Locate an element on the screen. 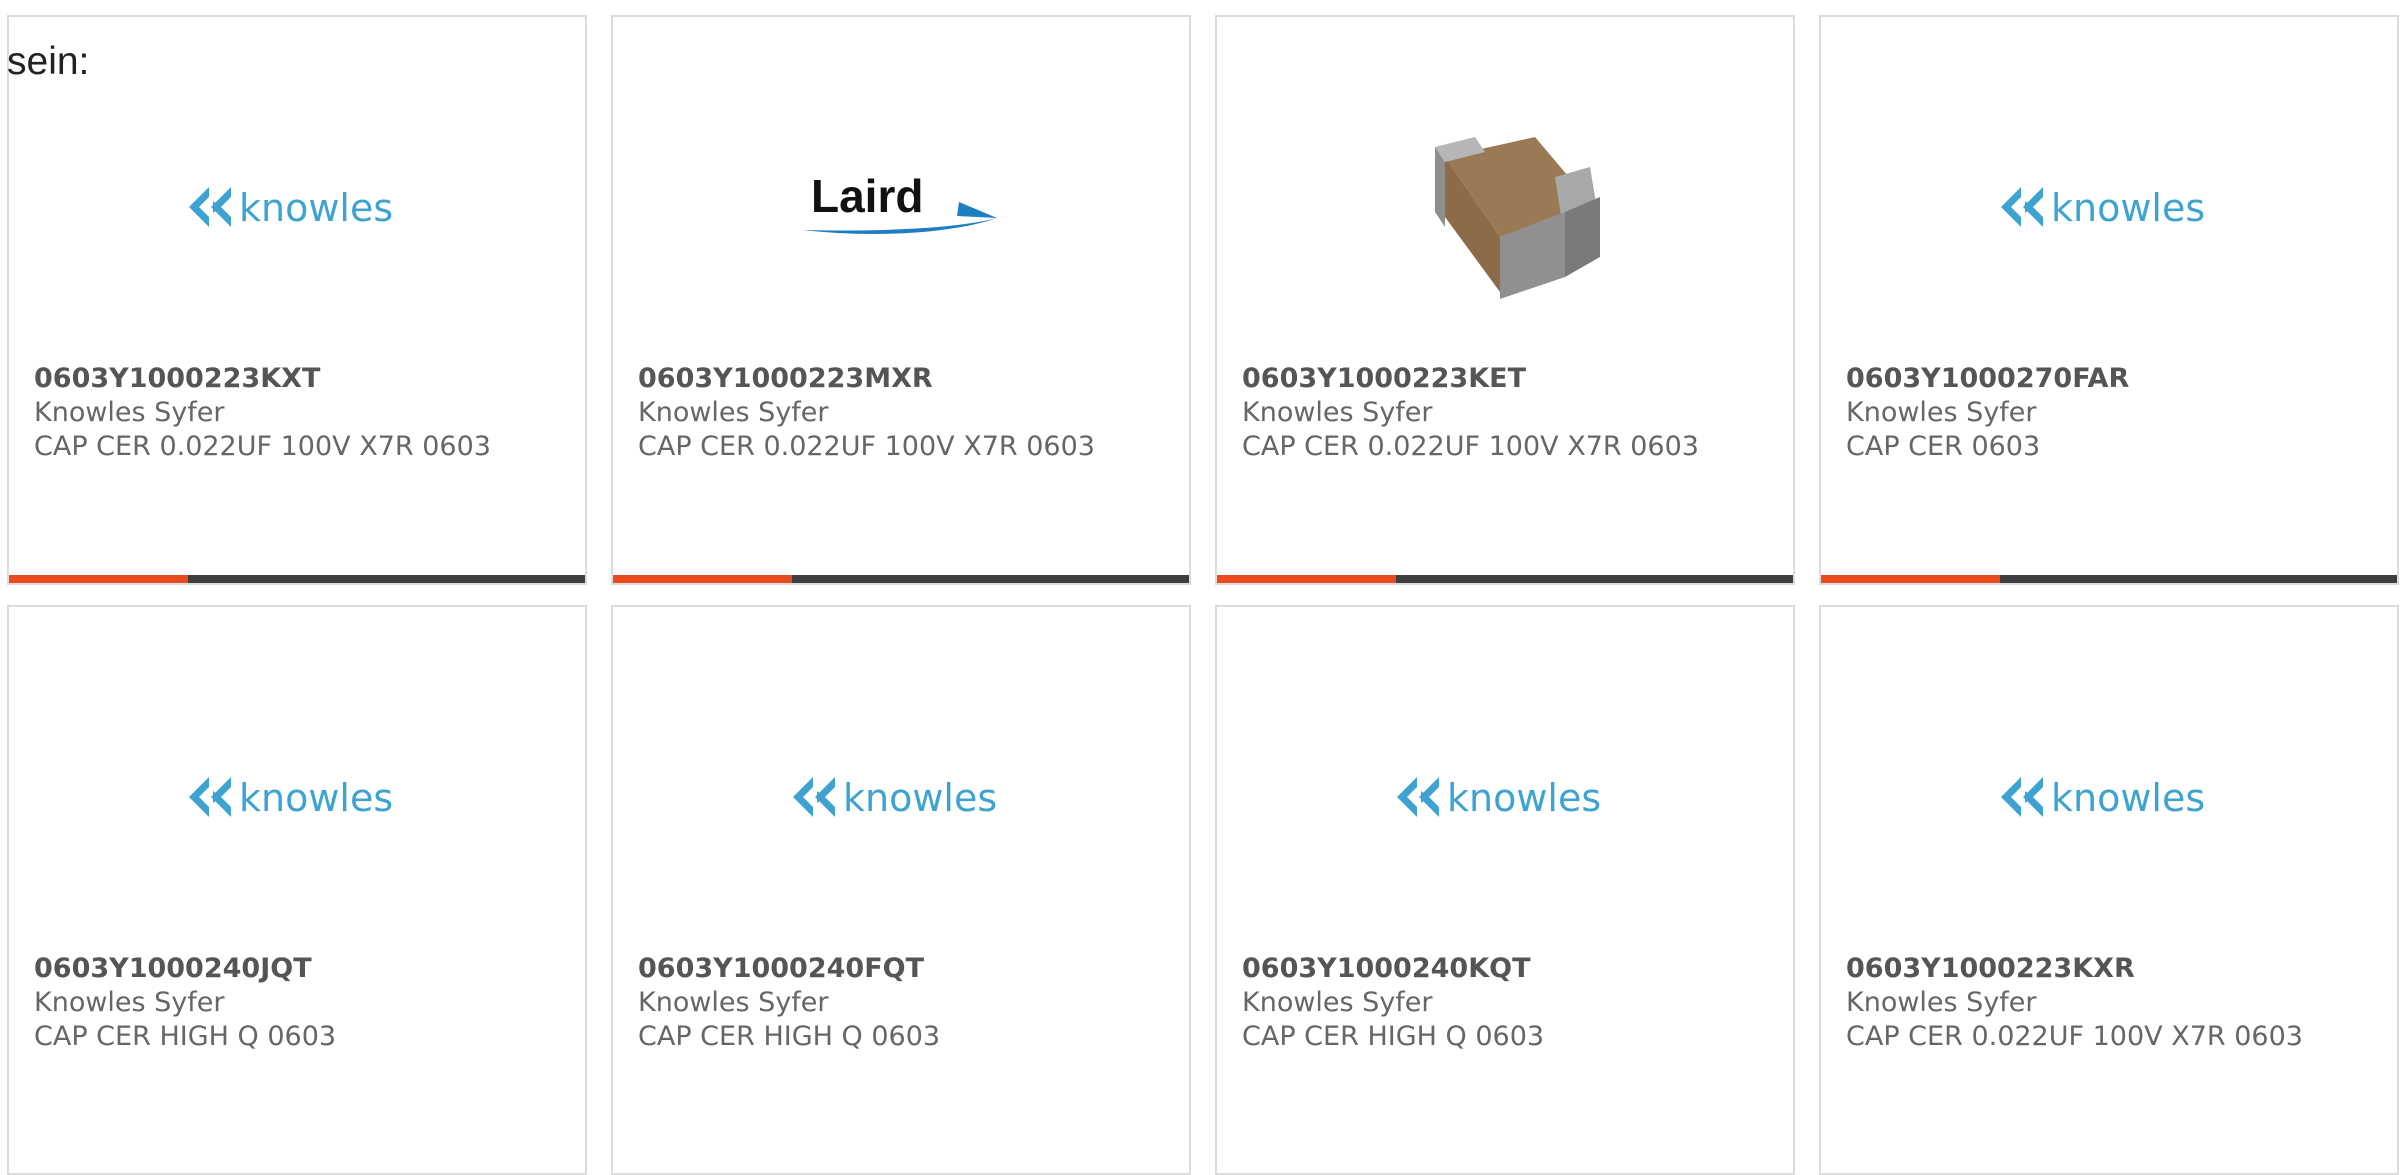 The image size is (2400, 1175). part-number: 0603Y1000240KQT is located at coordinates (1507, 969).